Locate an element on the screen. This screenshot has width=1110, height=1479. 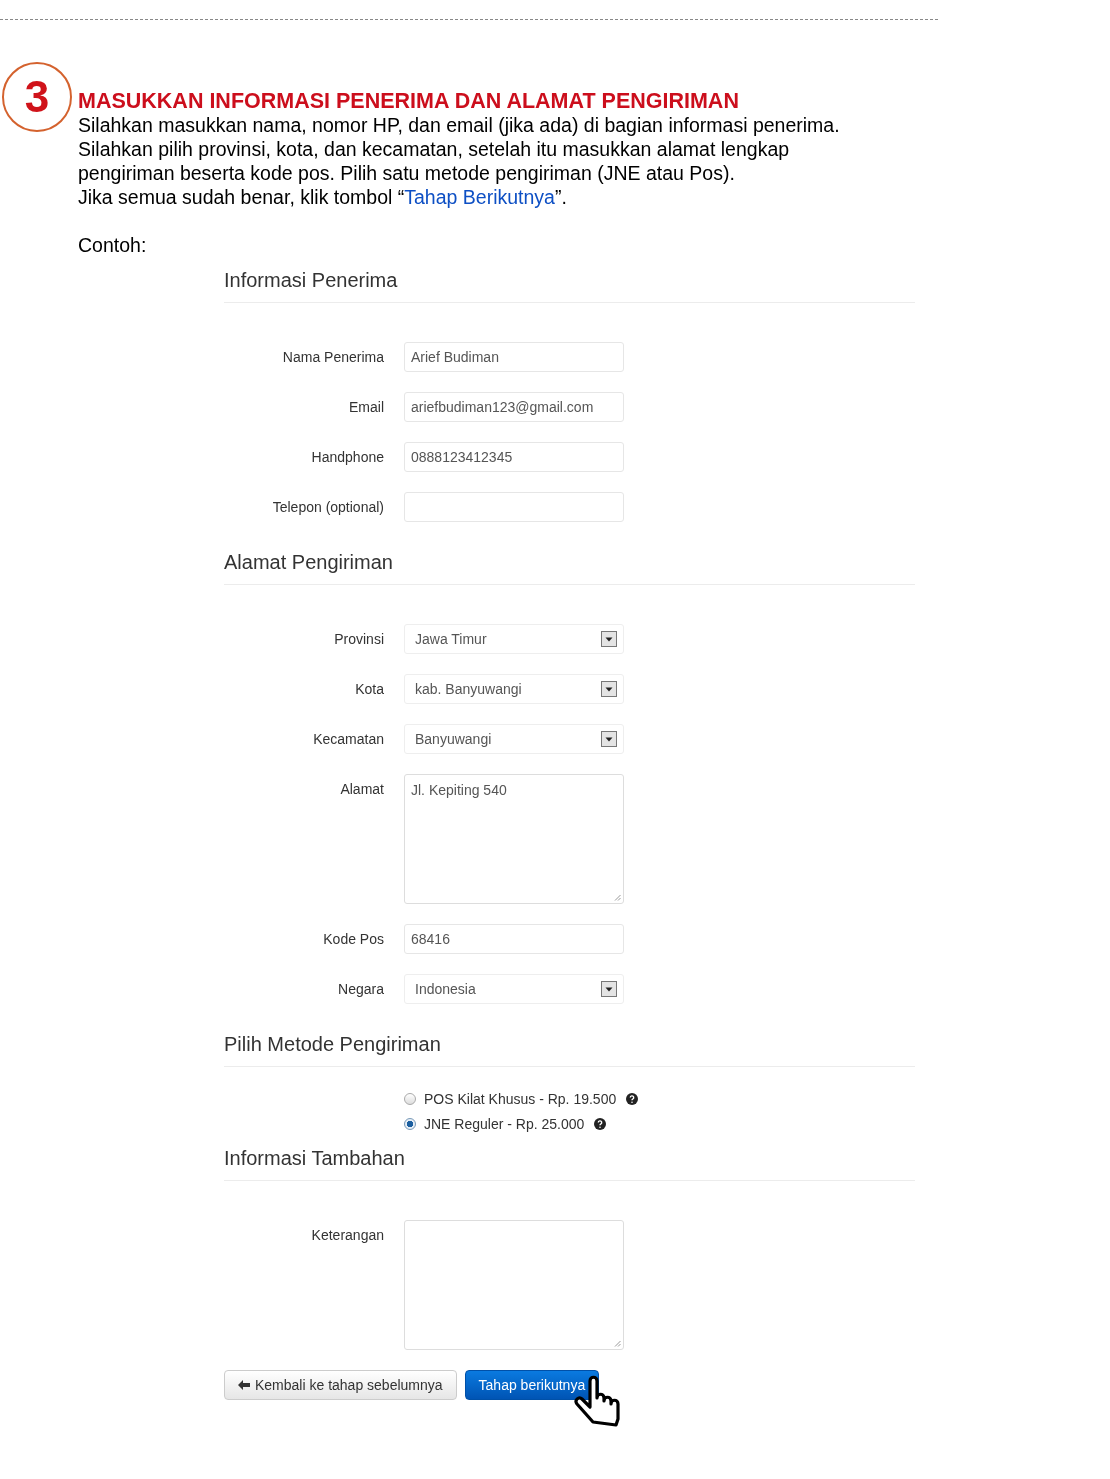
text-area: Jl. Kepiting 540 is located at coordinates (514, 839).